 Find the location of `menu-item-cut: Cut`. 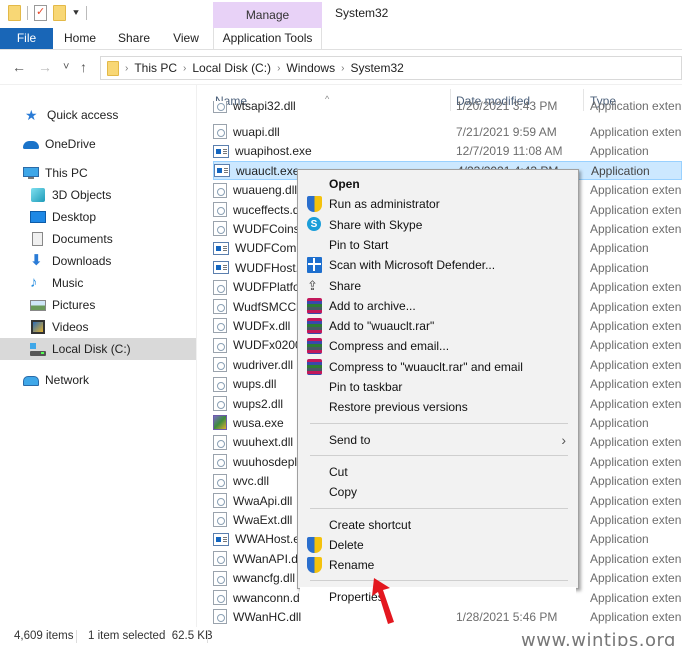

menu-item-cut: Cut is located at coordinates (438, 472).